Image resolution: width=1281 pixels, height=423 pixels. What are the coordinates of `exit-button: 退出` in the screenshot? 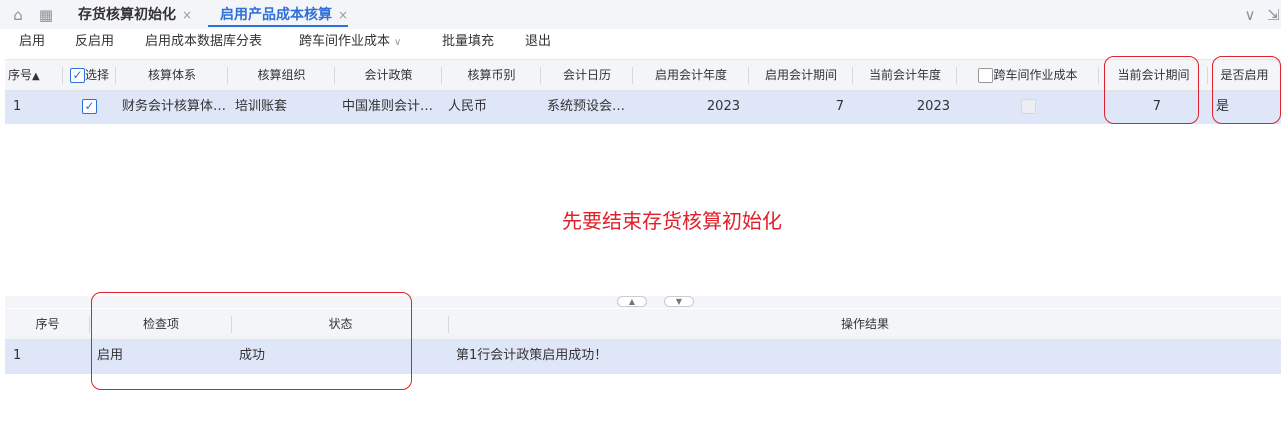 It's located at (538, 42).